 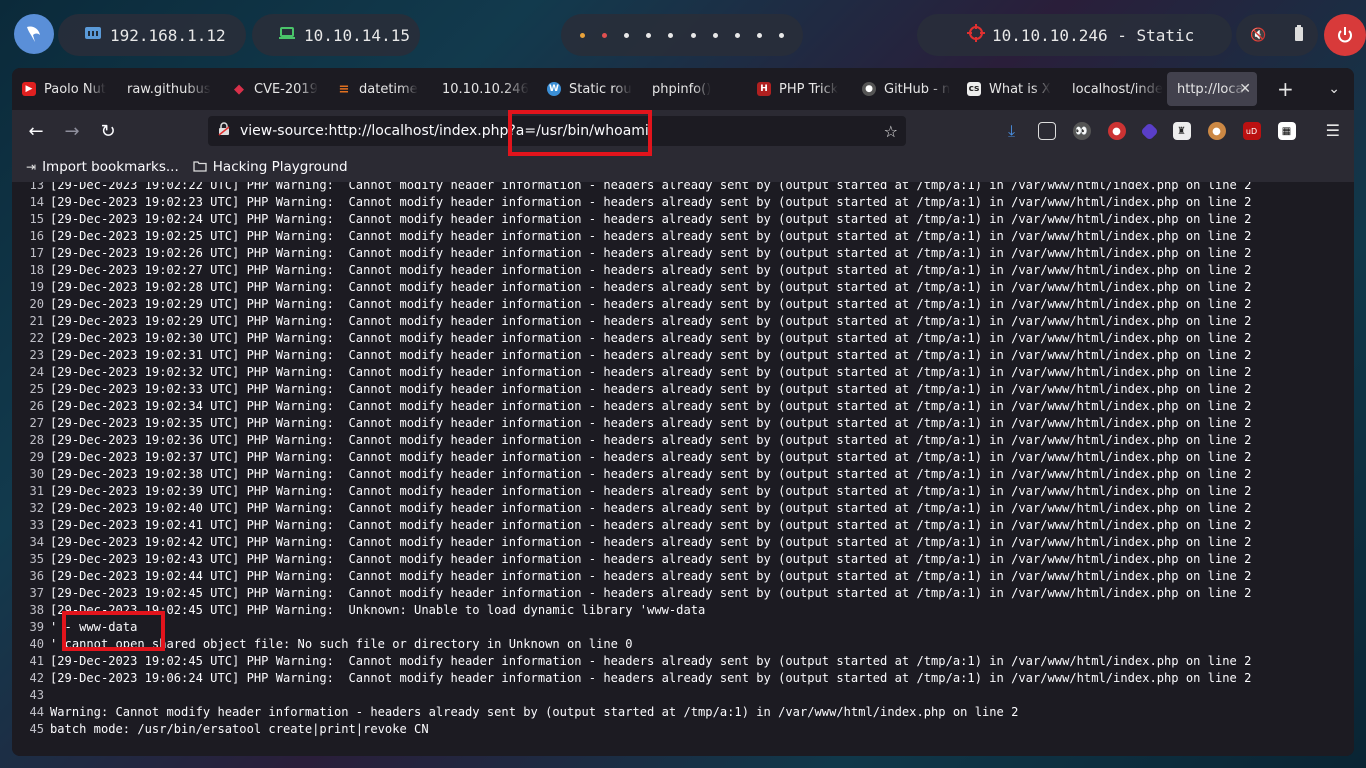 I want to click on local-ip-label: 192.168.1.12, so click(x=168, y=35).